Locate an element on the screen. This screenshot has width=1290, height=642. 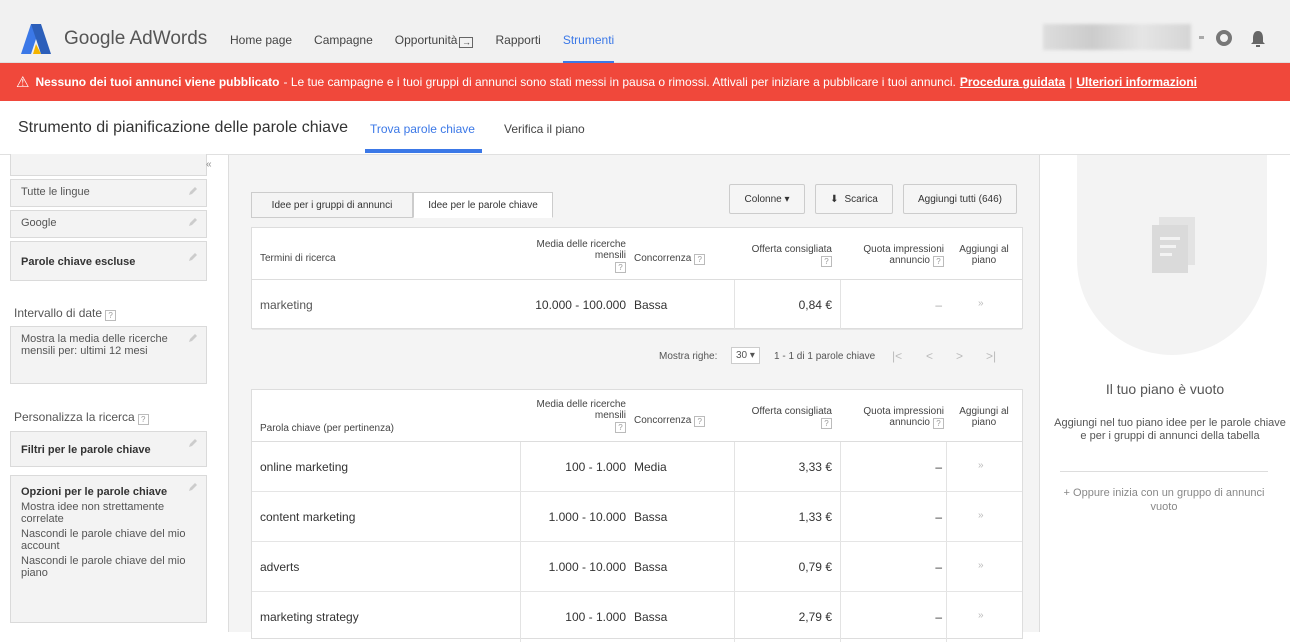
row-searches: 100 - 1.000 is located at coordinates (595, 617).